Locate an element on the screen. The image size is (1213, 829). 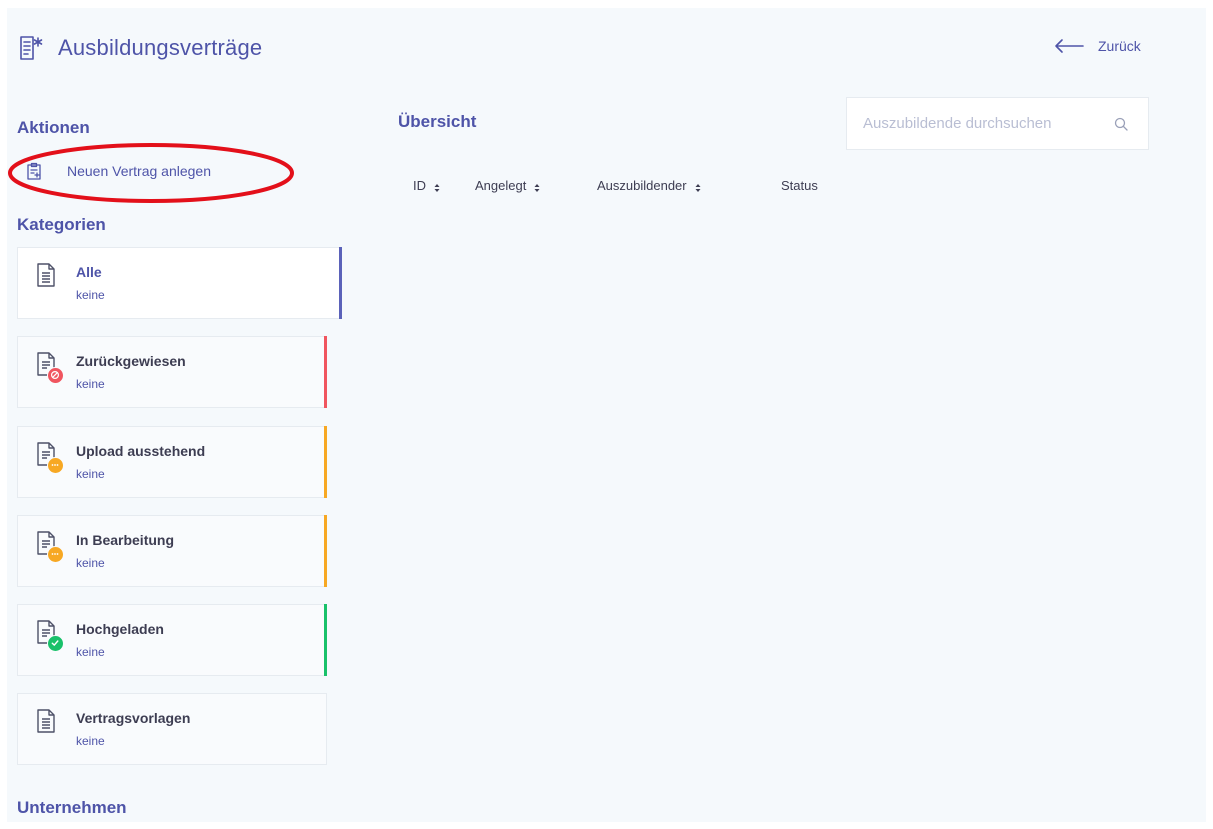
new-contract-label: Neuen Vertrag anlegen is located at coordinates (139, 171).